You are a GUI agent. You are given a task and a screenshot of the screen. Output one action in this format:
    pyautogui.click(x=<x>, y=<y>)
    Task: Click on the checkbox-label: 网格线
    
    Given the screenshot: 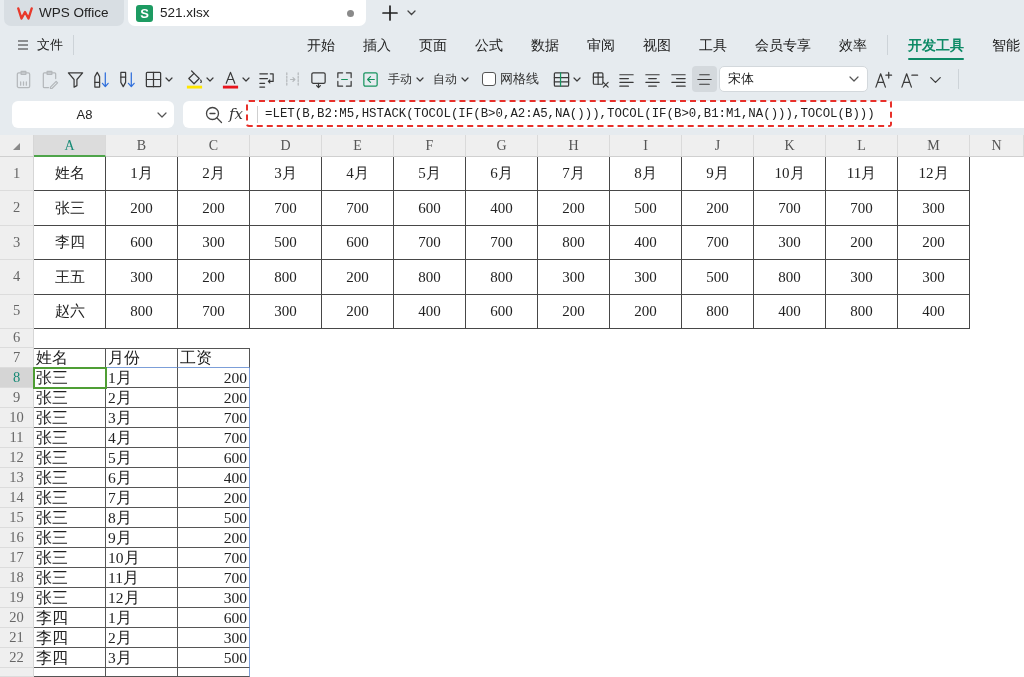 What is the action you would take?
    pyautogui.click(x=519, y=79)
    